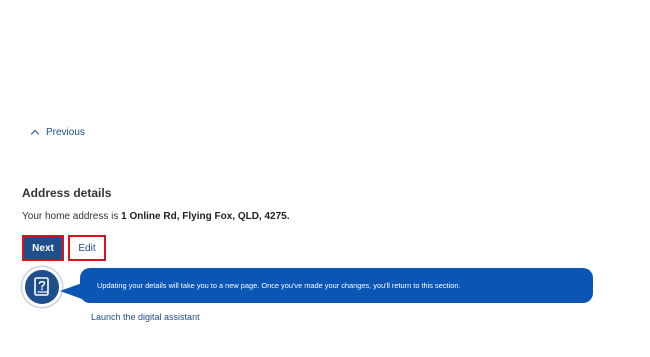 The height and width of the screenshot is (357, 650). What do you see at coordinates (35, 134) in the screenshot?
I see `chevron-up-icon` at bounding box center [35, 134].